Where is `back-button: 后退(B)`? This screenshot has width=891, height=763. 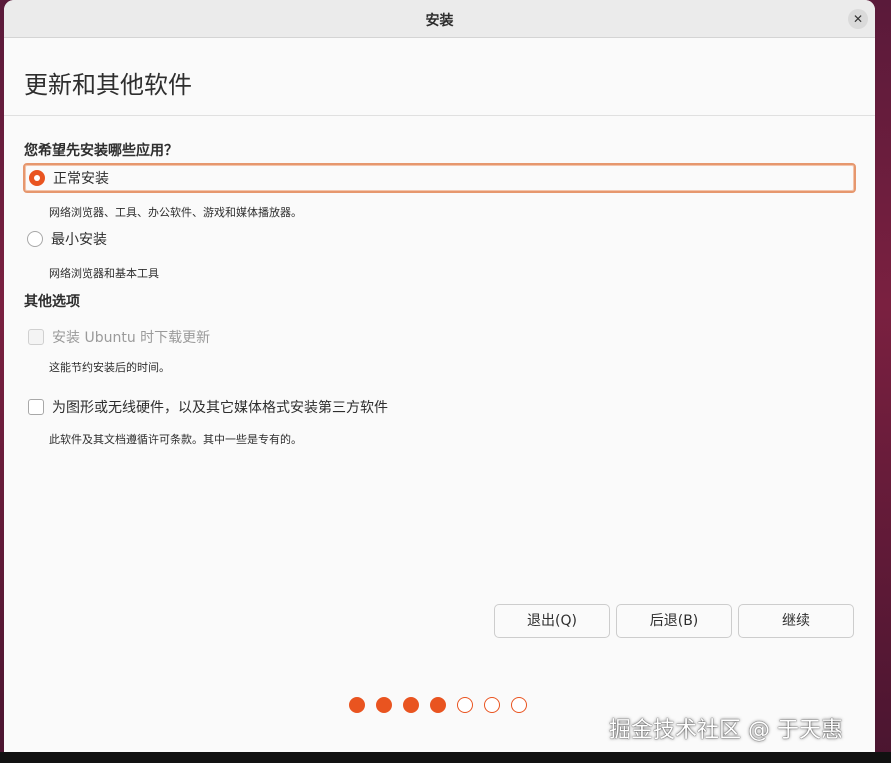
back-button: 后退(B) is located at coordinates (674, 621).